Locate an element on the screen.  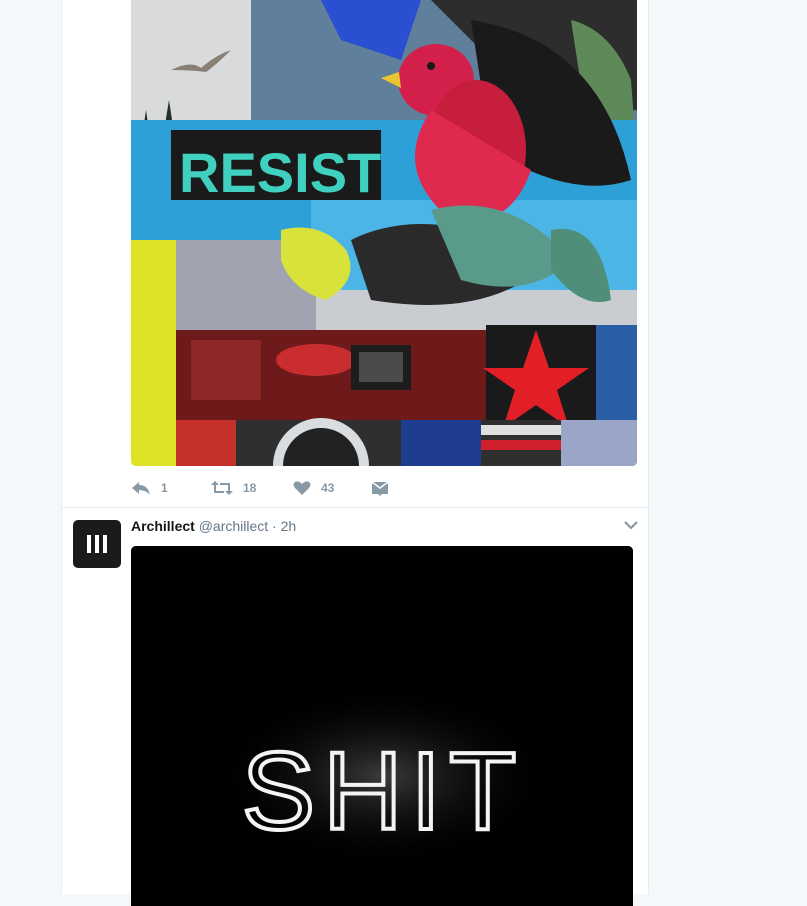
reply-count: 1 is located at coordinates (164, 488).